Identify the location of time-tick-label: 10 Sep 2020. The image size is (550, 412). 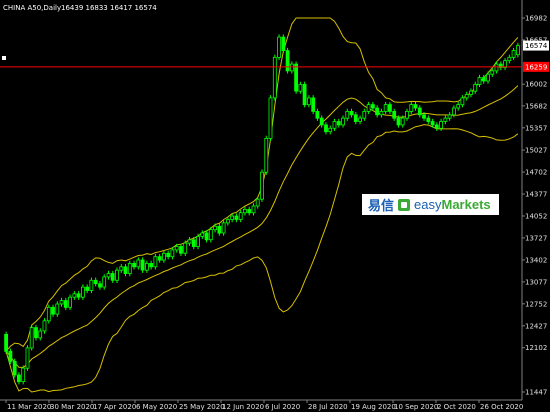
(416, 407).